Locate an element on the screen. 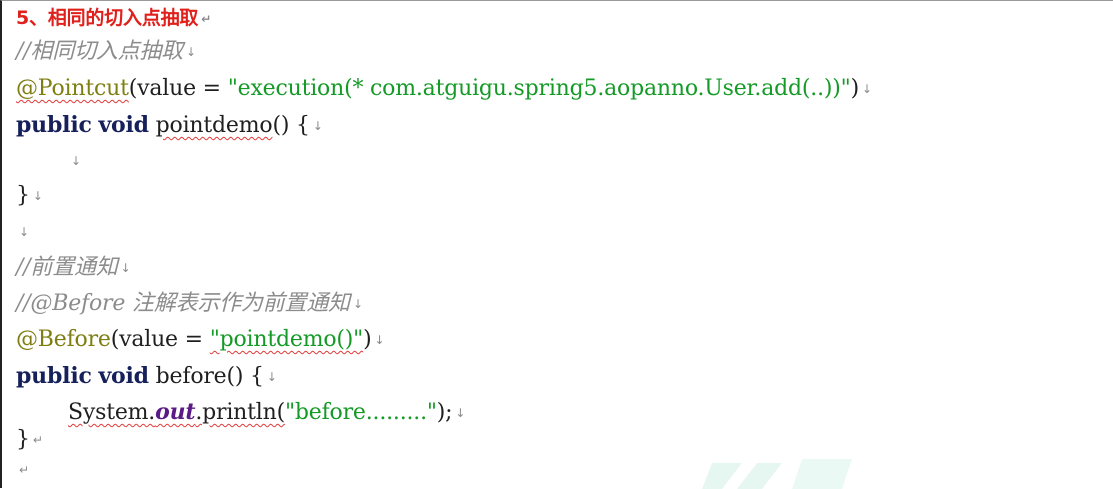 Image resolution: width=1113 pixels, height=489 pixels. code-line-println: System.out.println("before........."); ↓ is located at coordinates (266, 412).